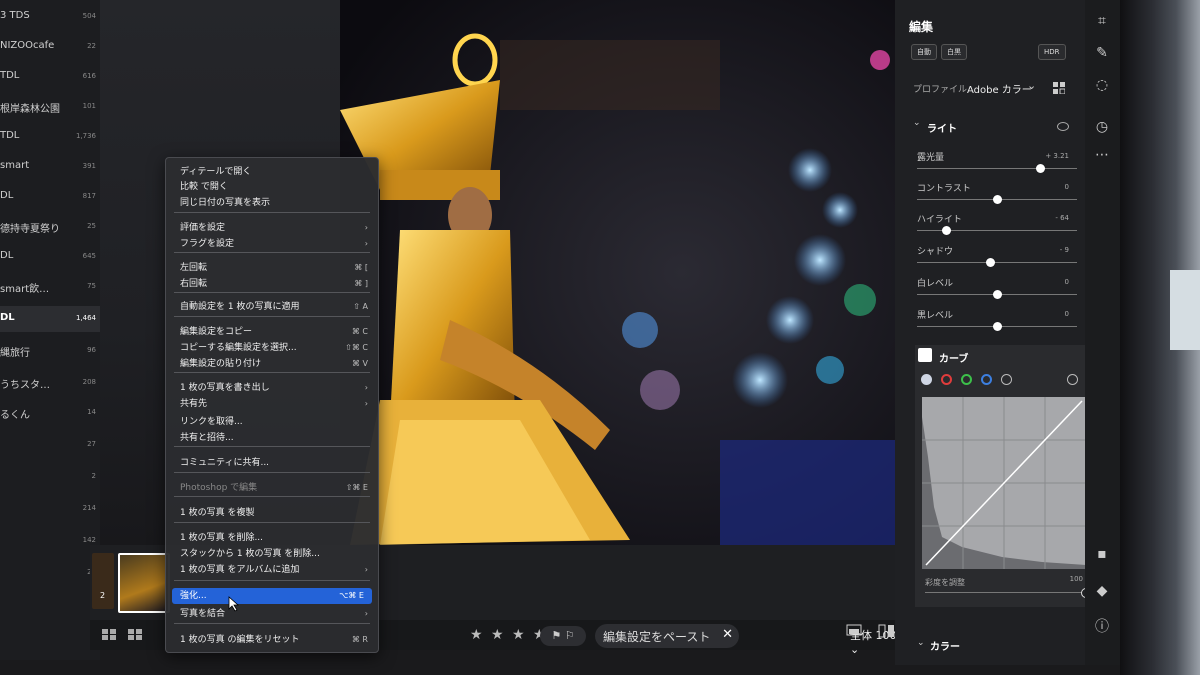 This screenshot has height=675, width=1200. Describe the element at coordinates (50, 137) in the screenshot. I see `album-item: TDL 1,736` at that location.